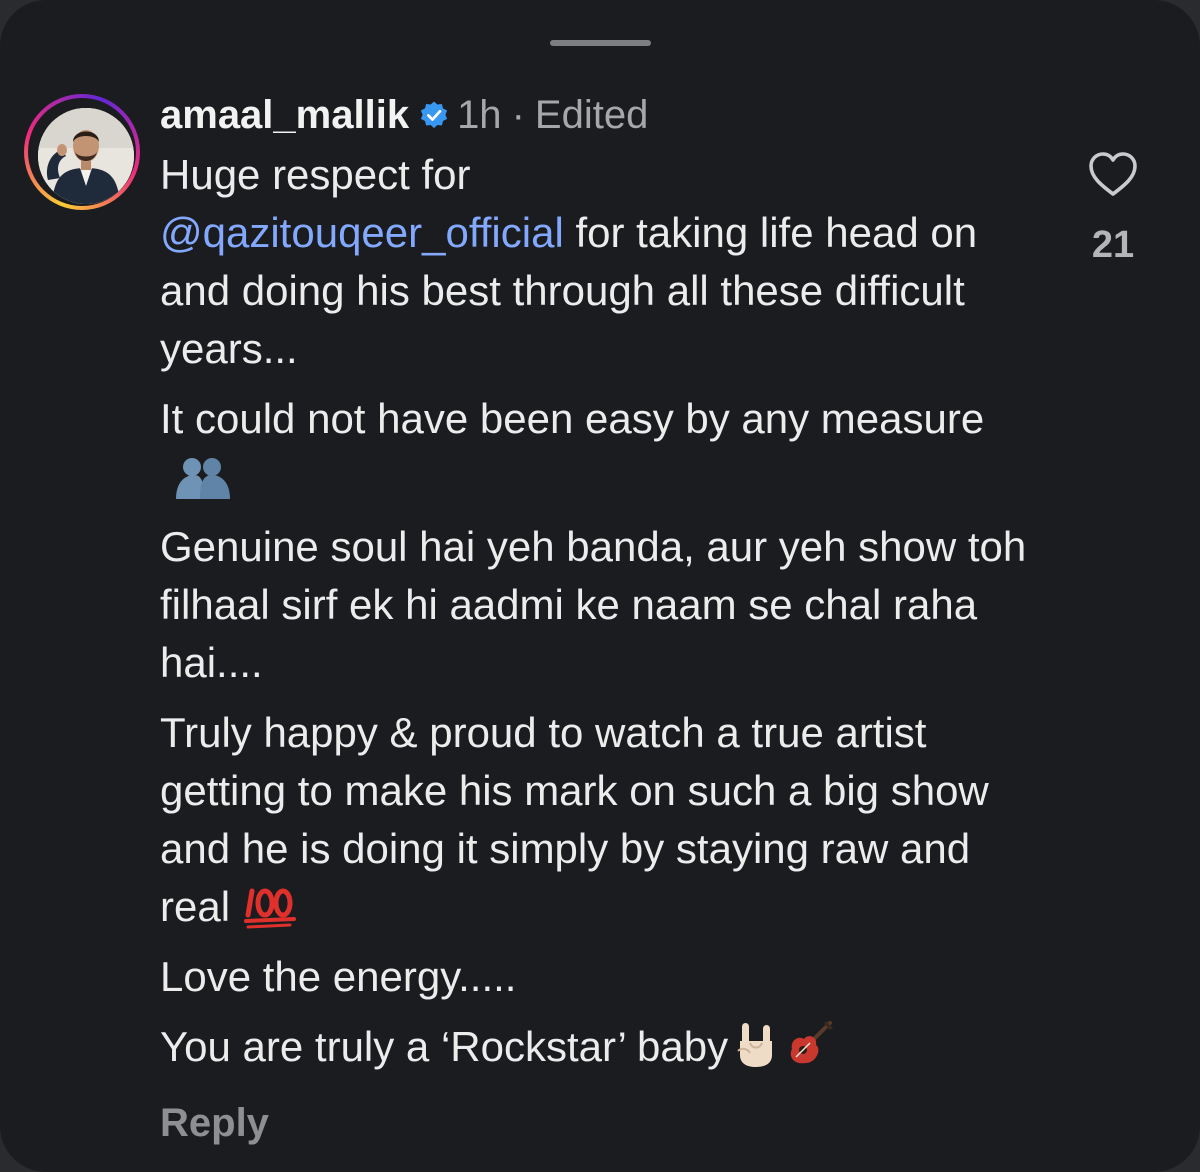 This screenshot has height=1172, width=1200. Describe the element at coordinates (203, 477) in the screenshot. I see `hugging-people-emoji` at that location.